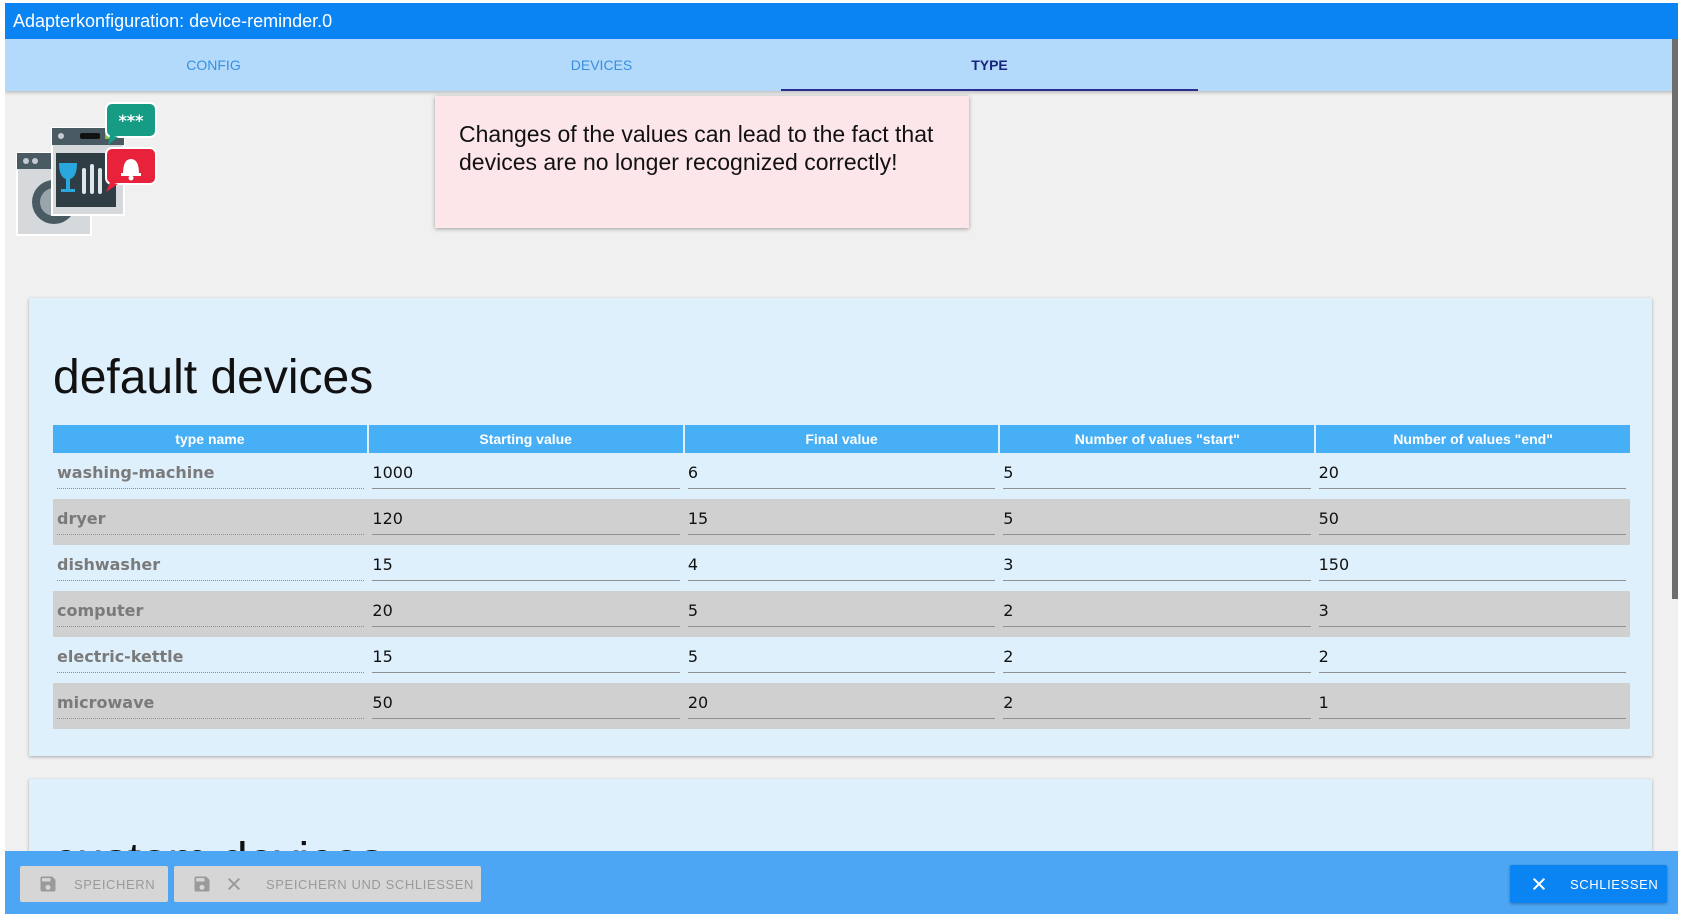 This screenshot has height=917, width=1688. I want to click on device-reminder-logo: ***, so click(86, 169).